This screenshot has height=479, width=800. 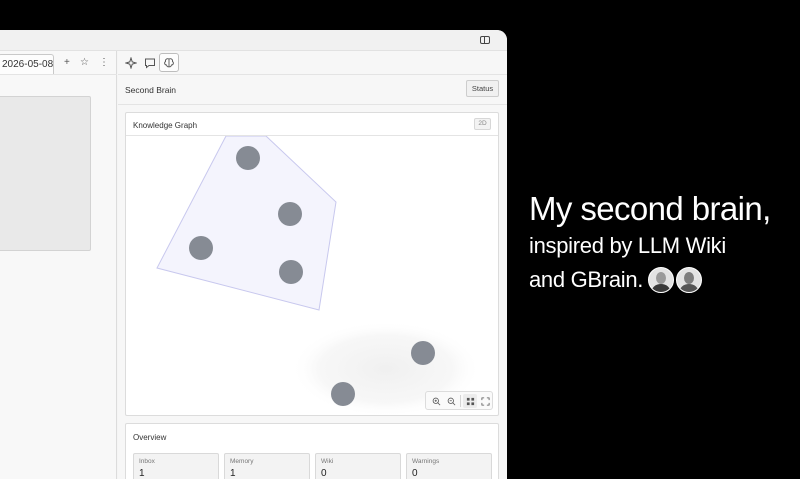 What do you see at coordinates (147, 461) in the screenshot?
I see `stat-label: Inbox` at bounding box center [147, 461].